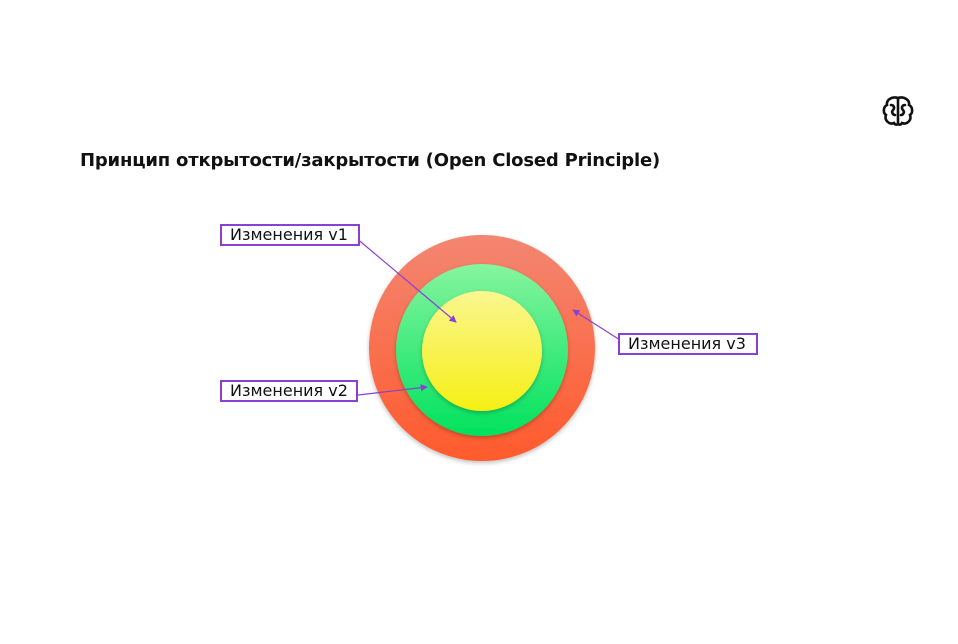  I want to click on label-changes-v3: Изменения v3, so click(688, 344).